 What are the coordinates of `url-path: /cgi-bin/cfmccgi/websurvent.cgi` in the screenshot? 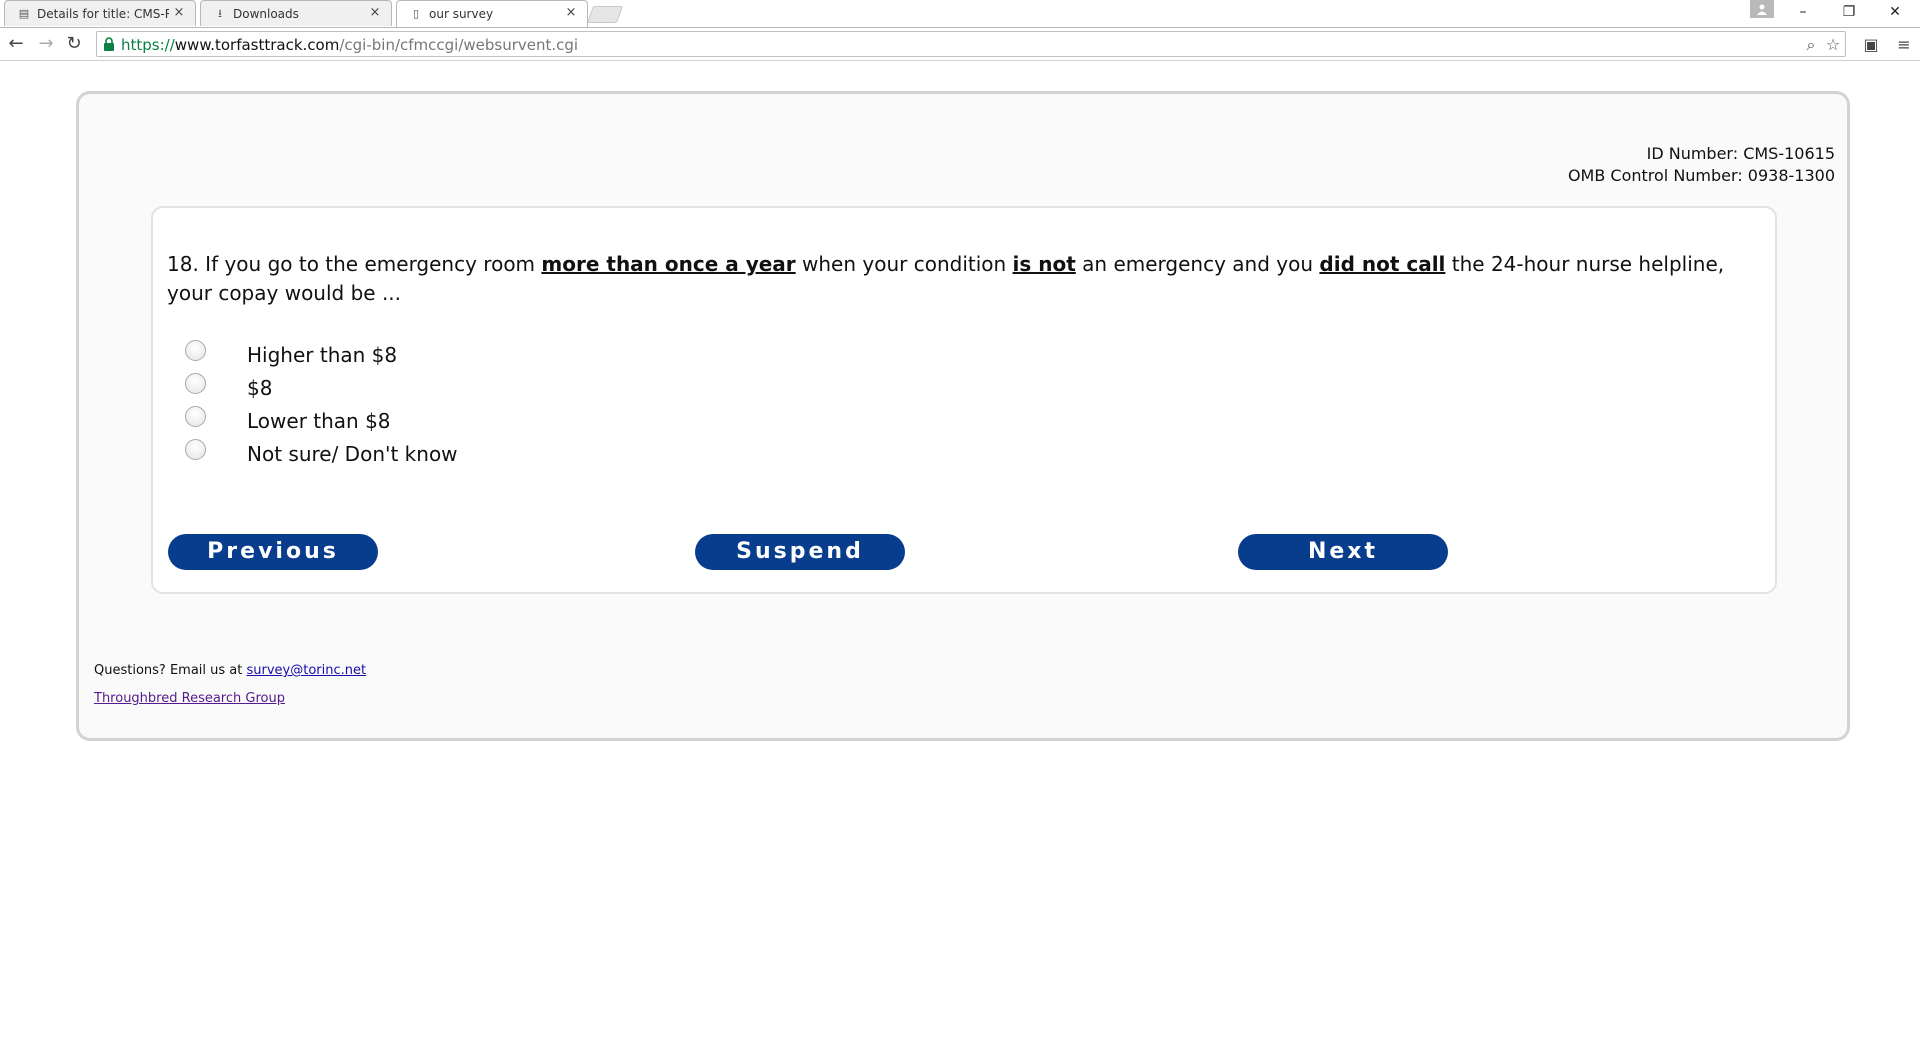 It's located at (459, 45).